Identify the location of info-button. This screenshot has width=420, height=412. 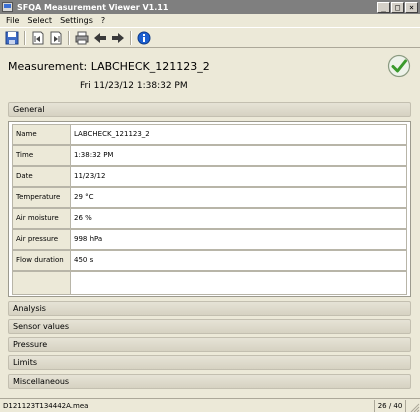
(144, 38).